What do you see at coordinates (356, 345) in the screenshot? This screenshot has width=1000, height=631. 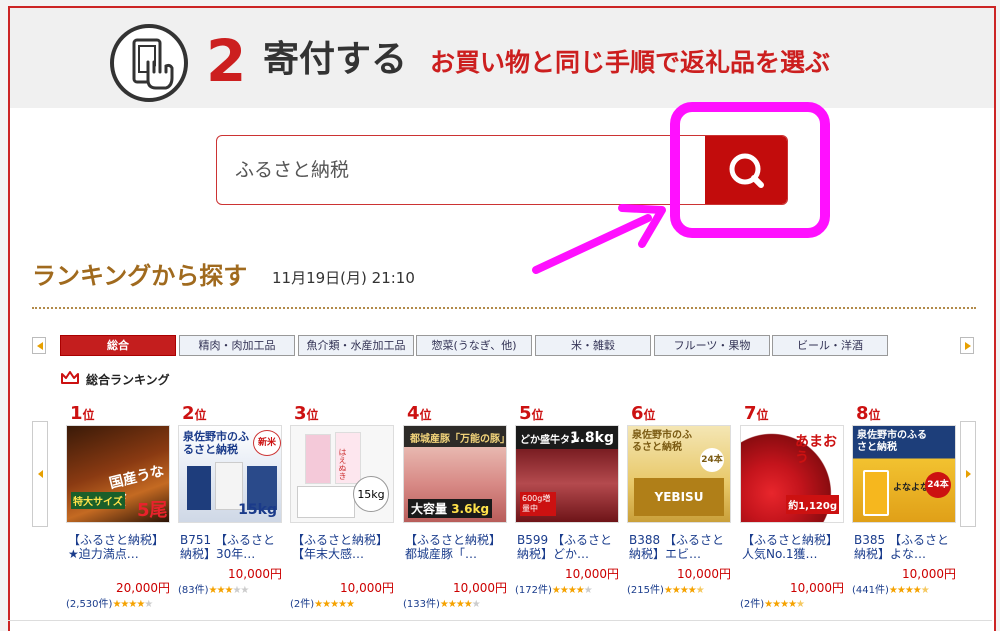 I see `tab-seafood: 魚介類・水産加工品` at bounding box center [356, 345].